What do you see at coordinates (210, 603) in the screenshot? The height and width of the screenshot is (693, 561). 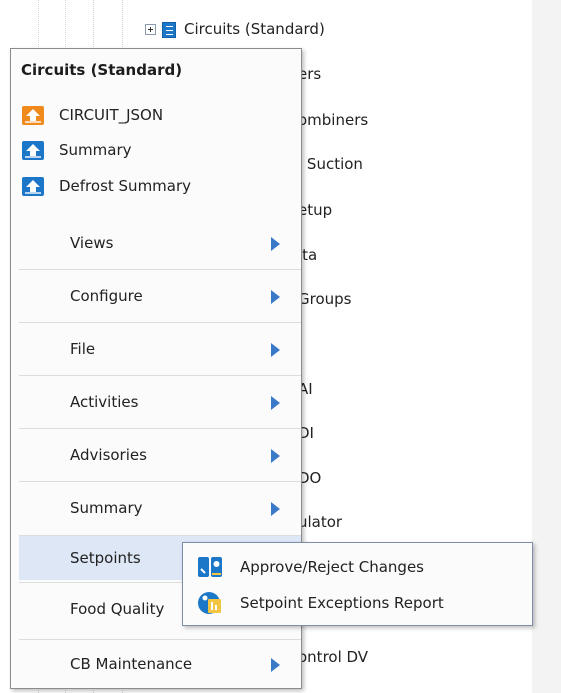 I see `exceptions-report-icon` at bounding box center [210, 603].